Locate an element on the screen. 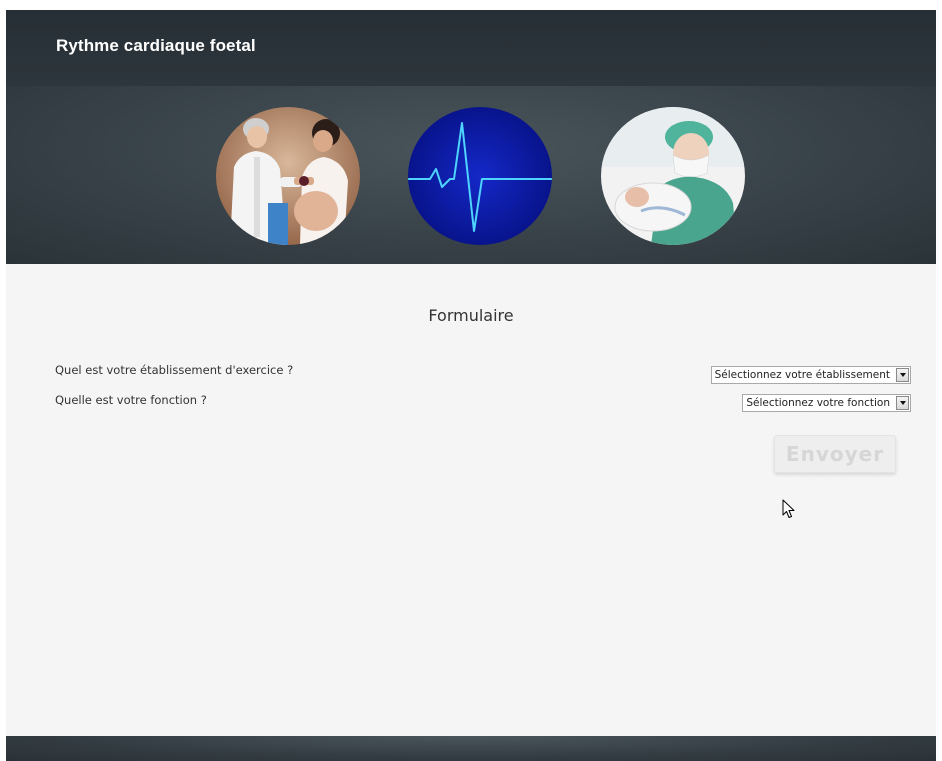 This screenshot has width=942, height=761. mouse-cursor-icon is located at coordinates (788, 508).